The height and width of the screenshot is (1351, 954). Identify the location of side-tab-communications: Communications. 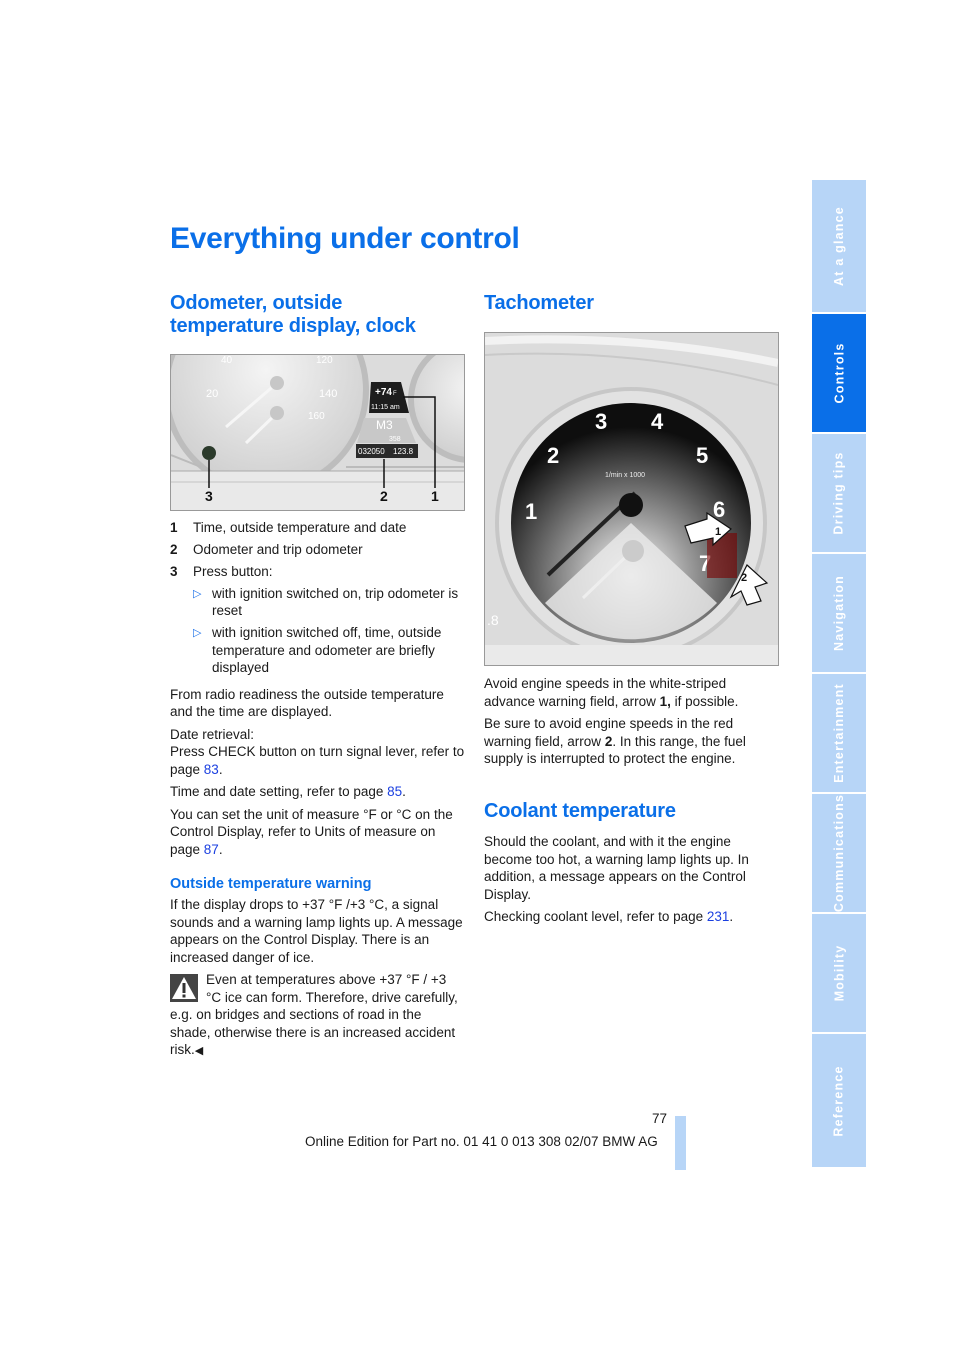
(839, 853).